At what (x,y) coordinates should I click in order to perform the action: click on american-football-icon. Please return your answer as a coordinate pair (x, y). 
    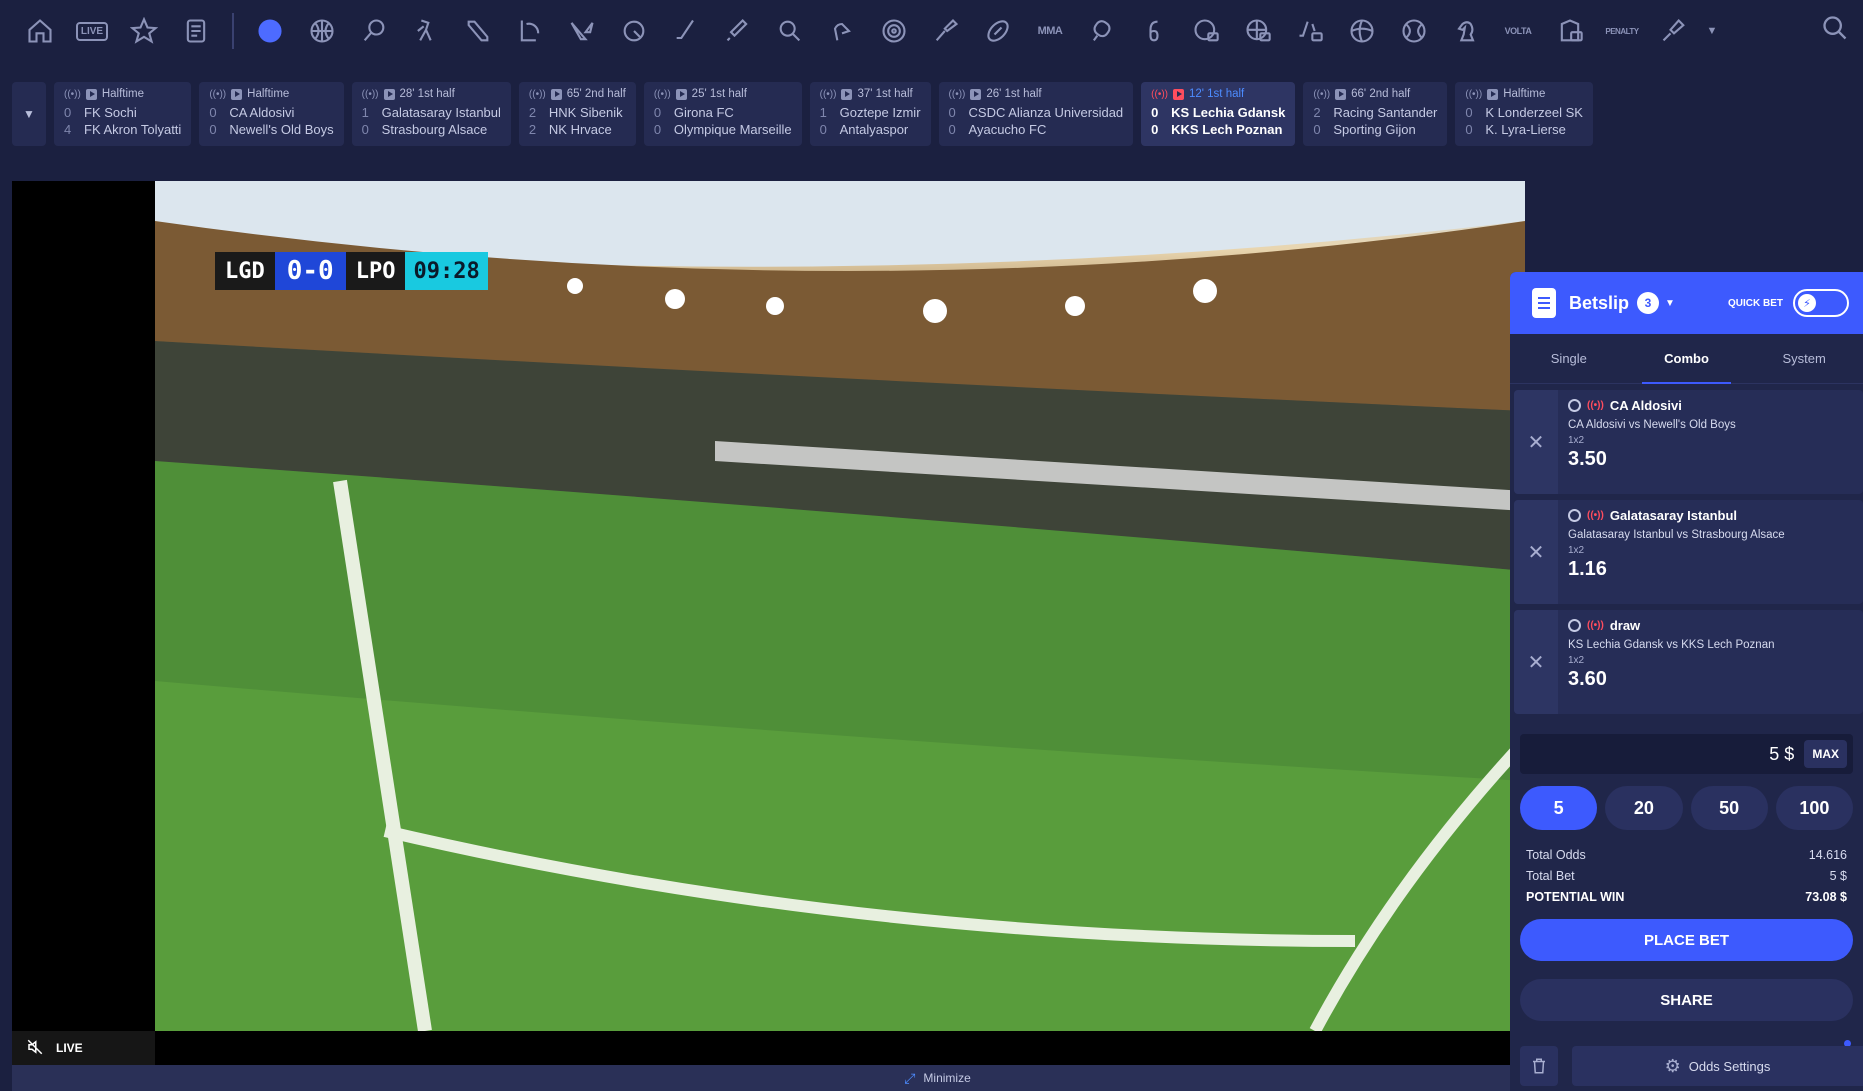
    Looking at the image, I should click on (998, 31).